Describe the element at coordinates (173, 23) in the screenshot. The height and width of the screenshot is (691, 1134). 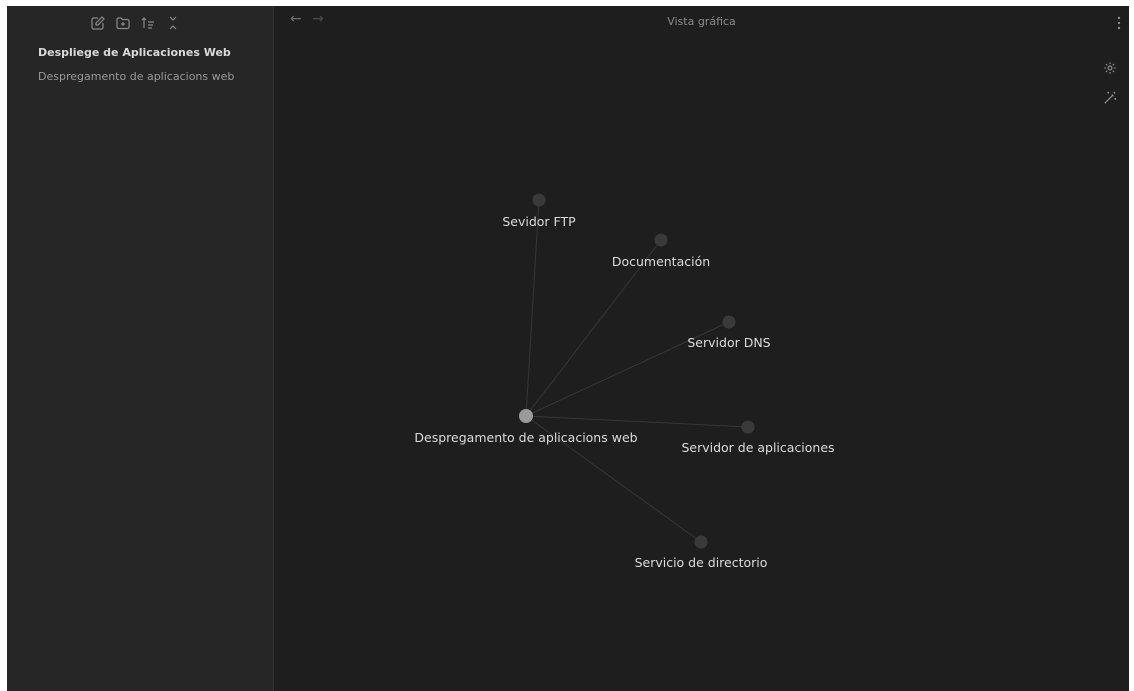
I see `collapse-all-icon` at that location.